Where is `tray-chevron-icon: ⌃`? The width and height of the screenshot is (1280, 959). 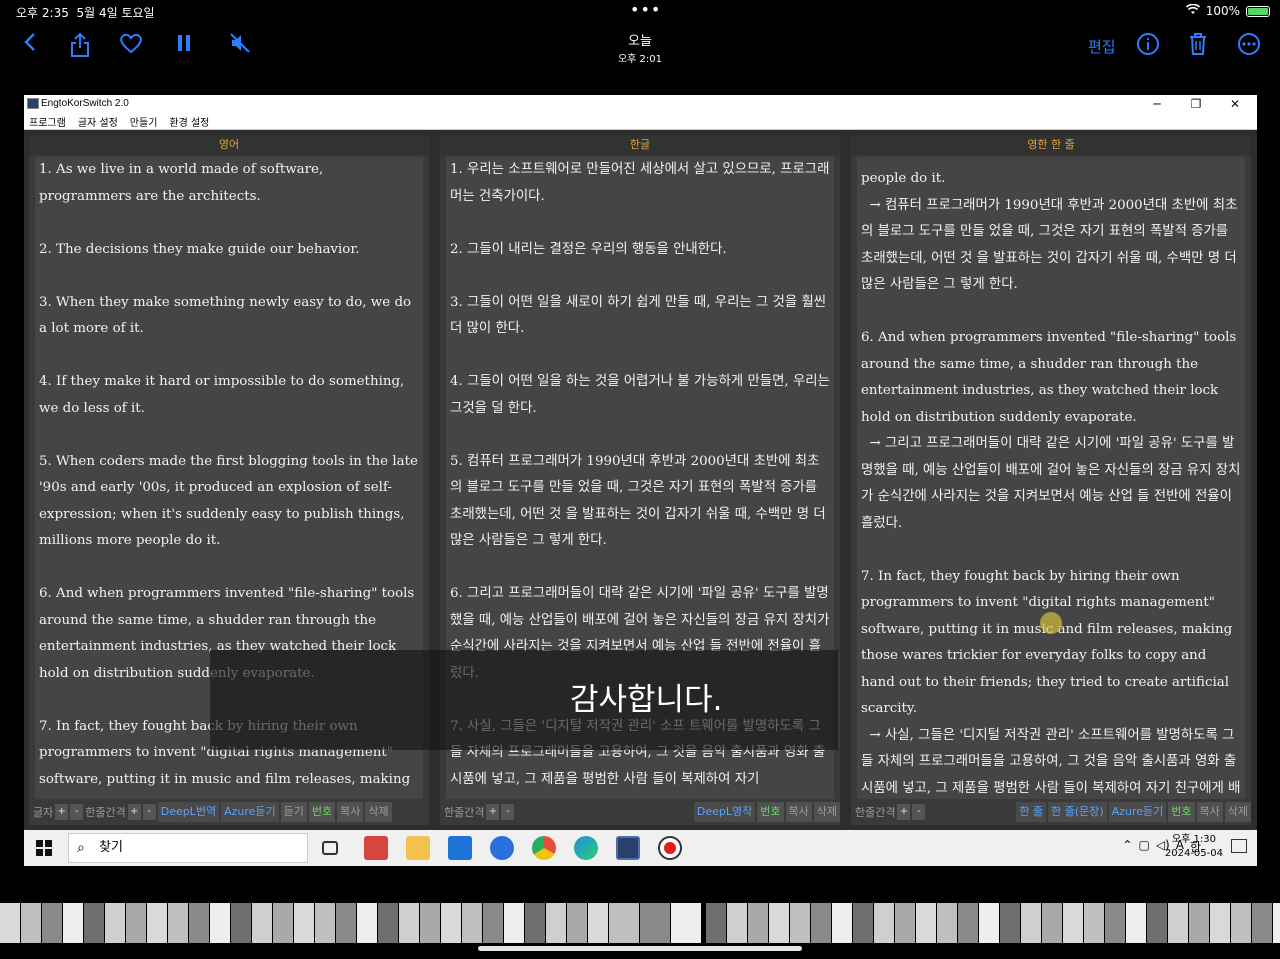
tray-chevron-icon: ⌃ is located at coordinates (1127, 846).